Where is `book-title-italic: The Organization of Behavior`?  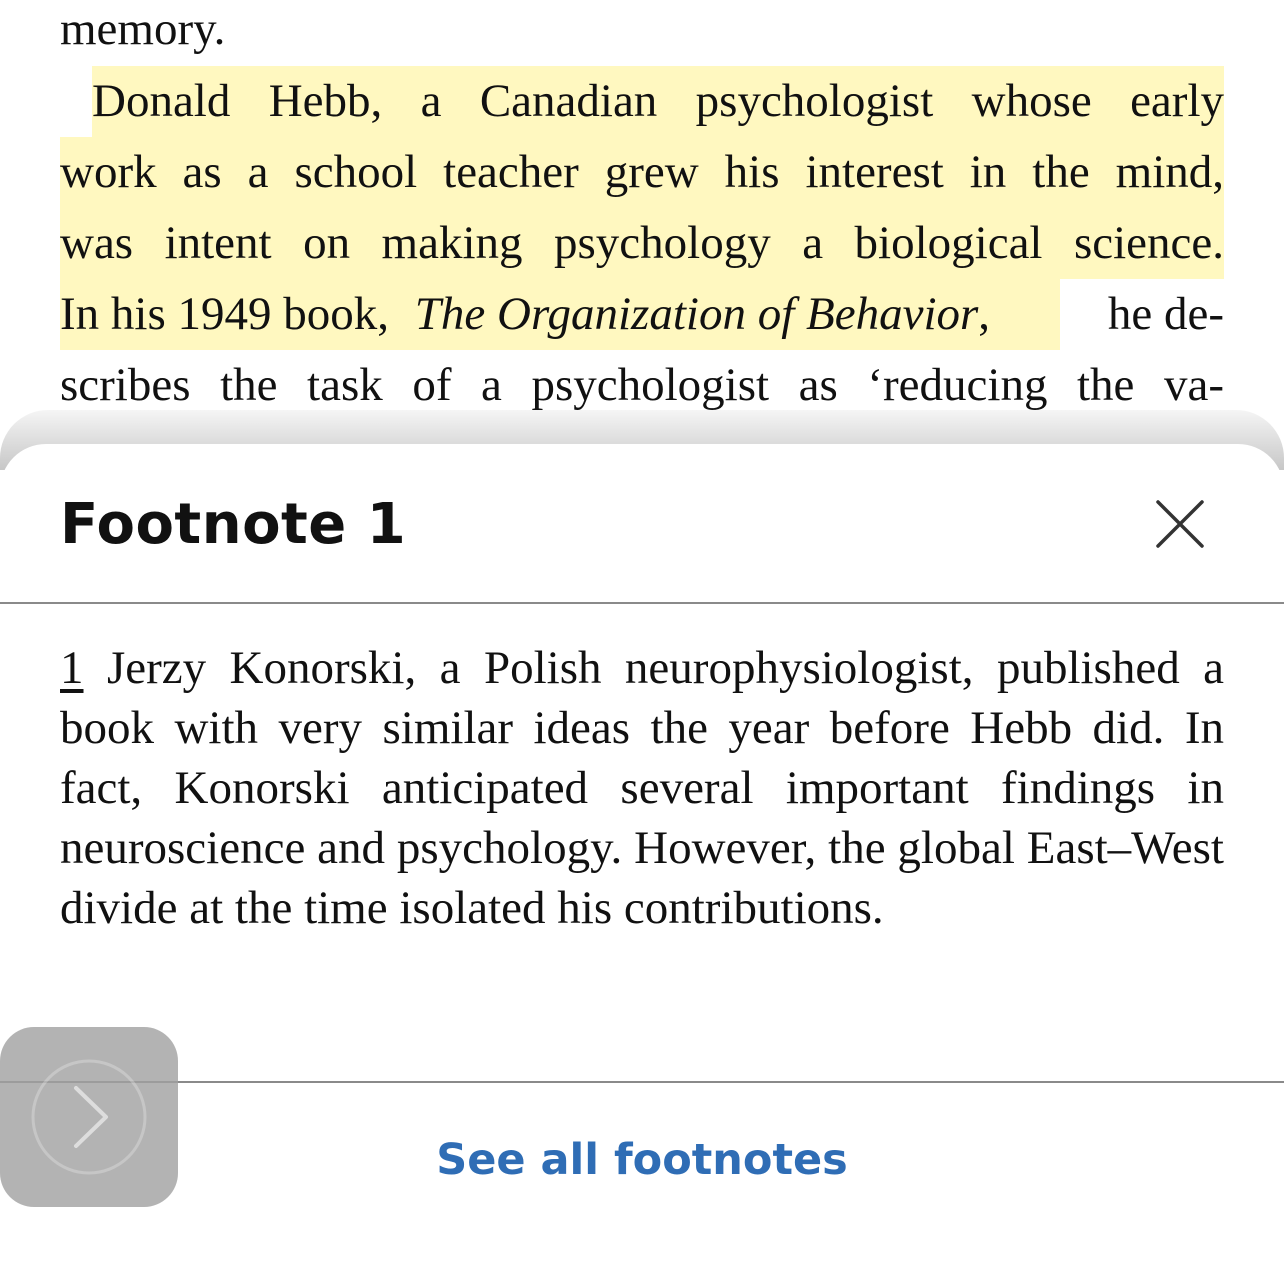 book-title-italic: The Organization of Behavior is located at coordinates (697, 314).